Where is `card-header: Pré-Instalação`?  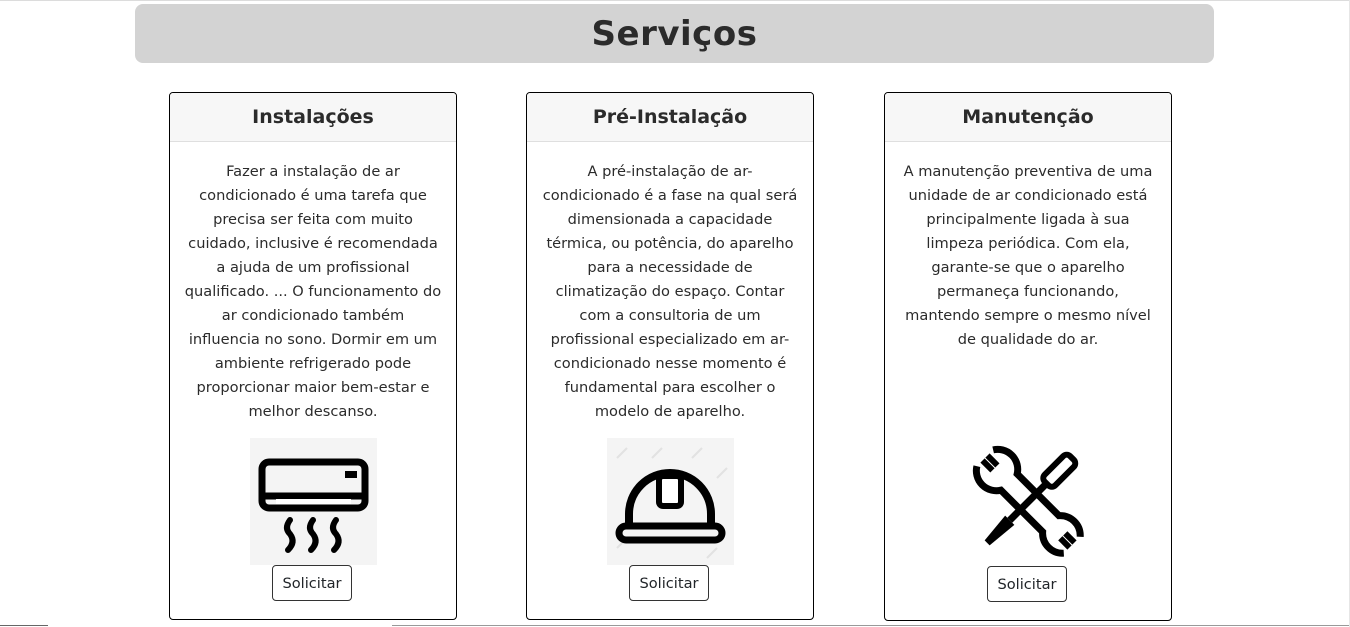
card-header: Pré-Instalação is located at coordinates (670, 117).